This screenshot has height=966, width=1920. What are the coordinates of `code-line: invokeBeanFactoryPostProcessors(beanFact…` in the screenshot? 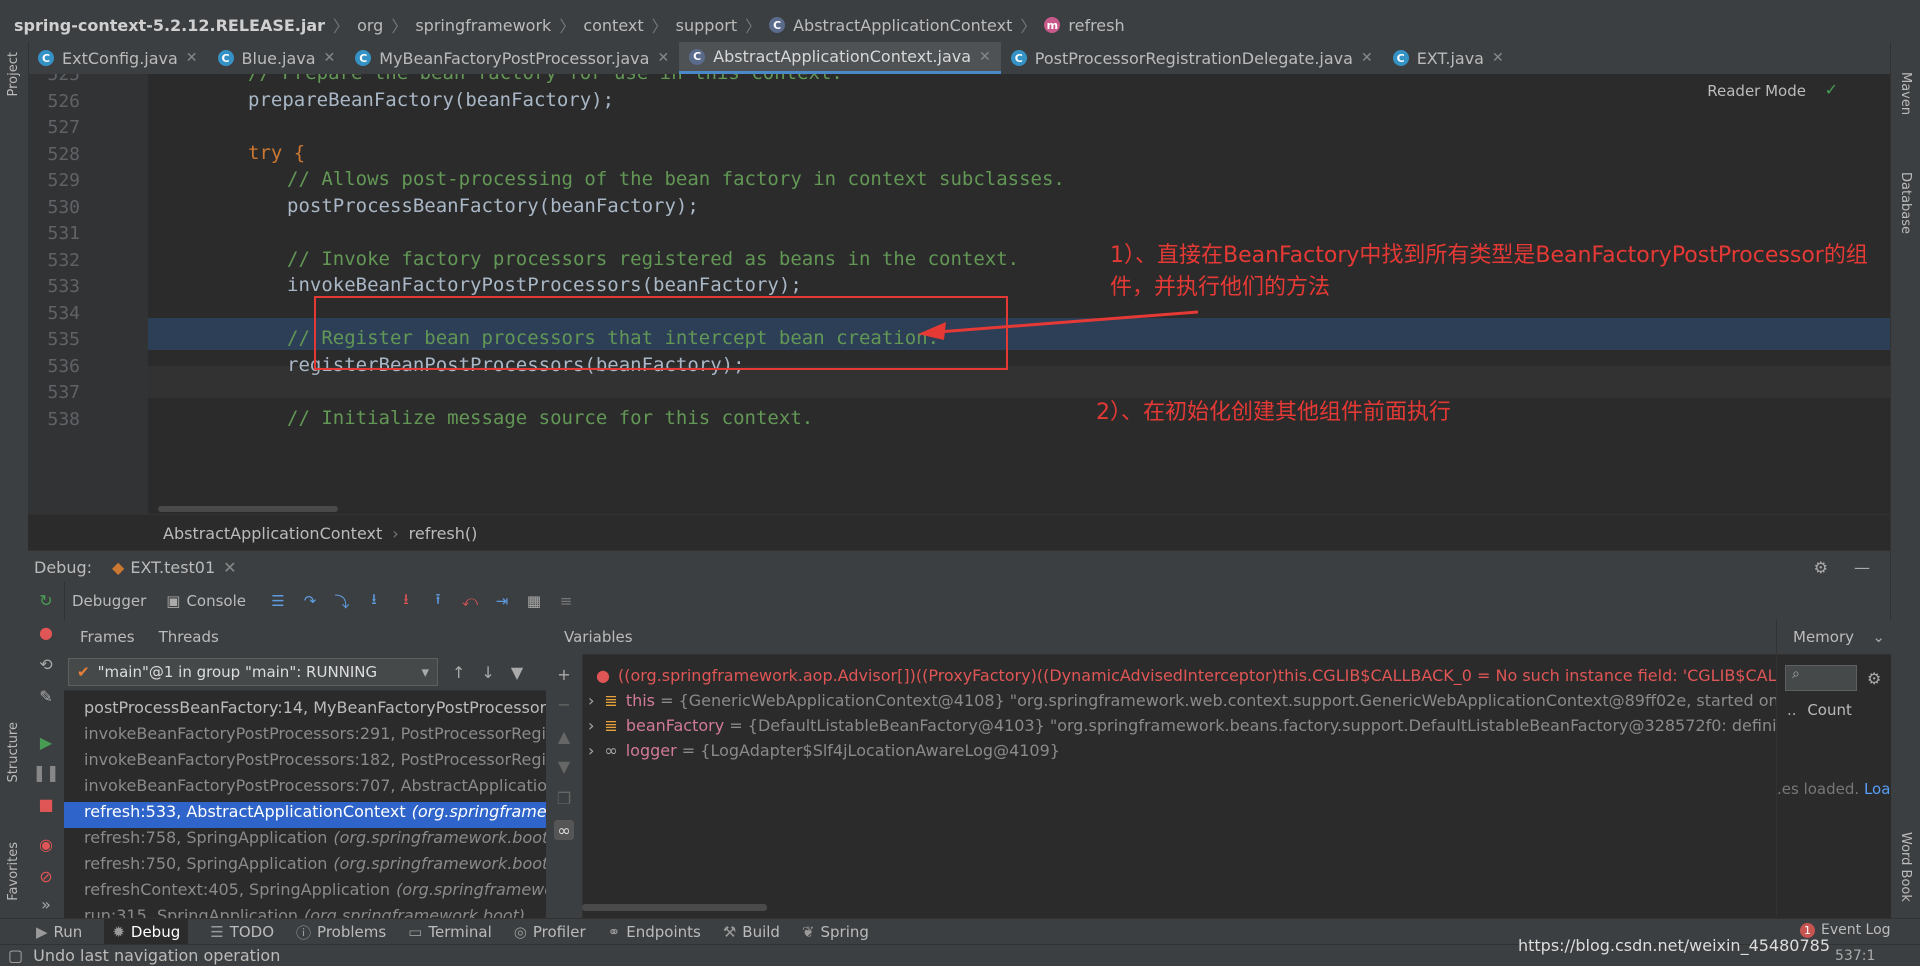 It's located at (544, 285).